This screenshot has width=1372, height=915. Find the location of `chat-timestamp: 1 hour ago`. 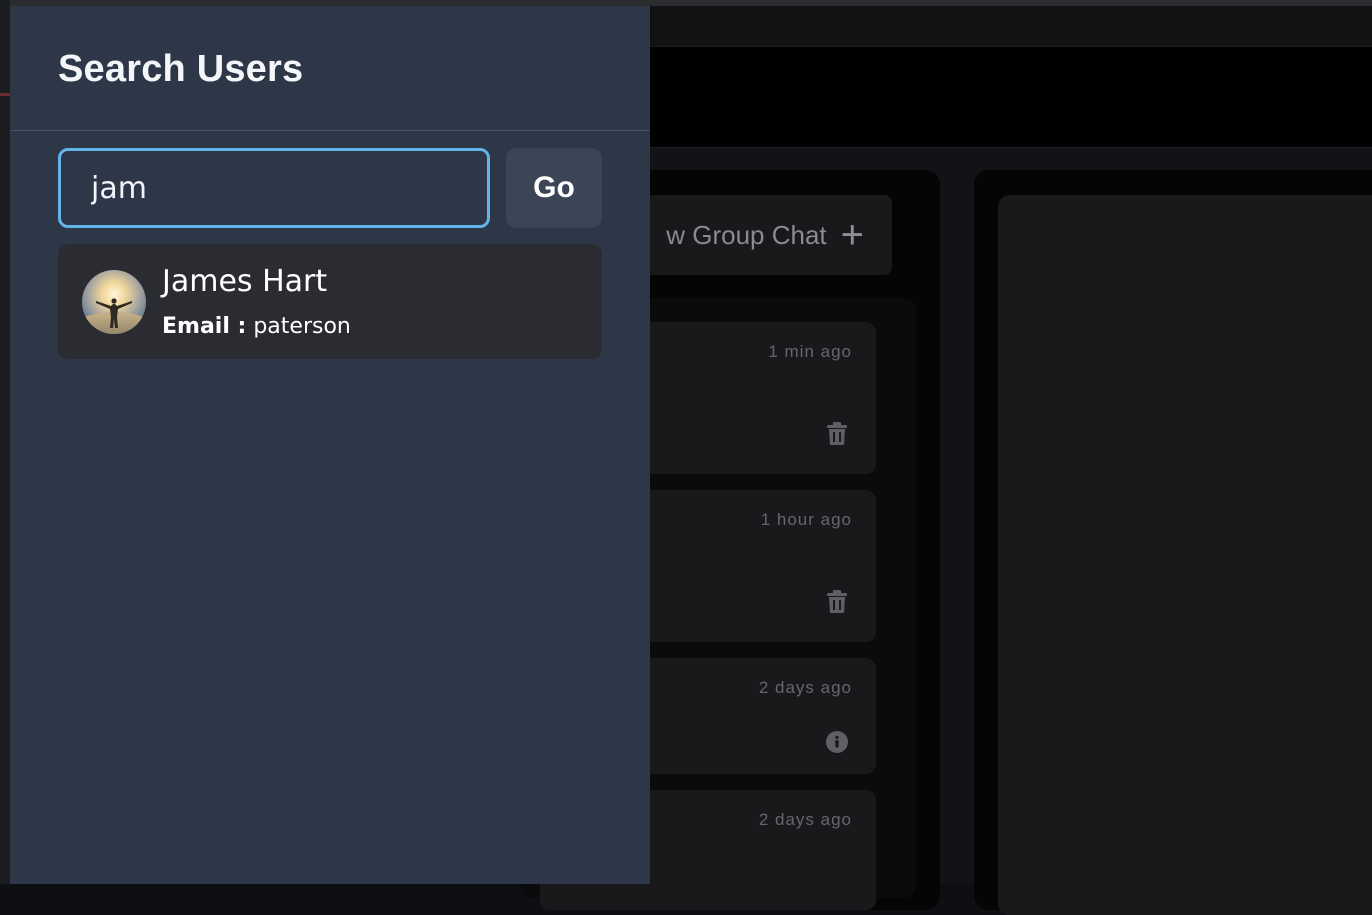

chat-timestamp: 1 hour ago is located at coordinates (806, 519).